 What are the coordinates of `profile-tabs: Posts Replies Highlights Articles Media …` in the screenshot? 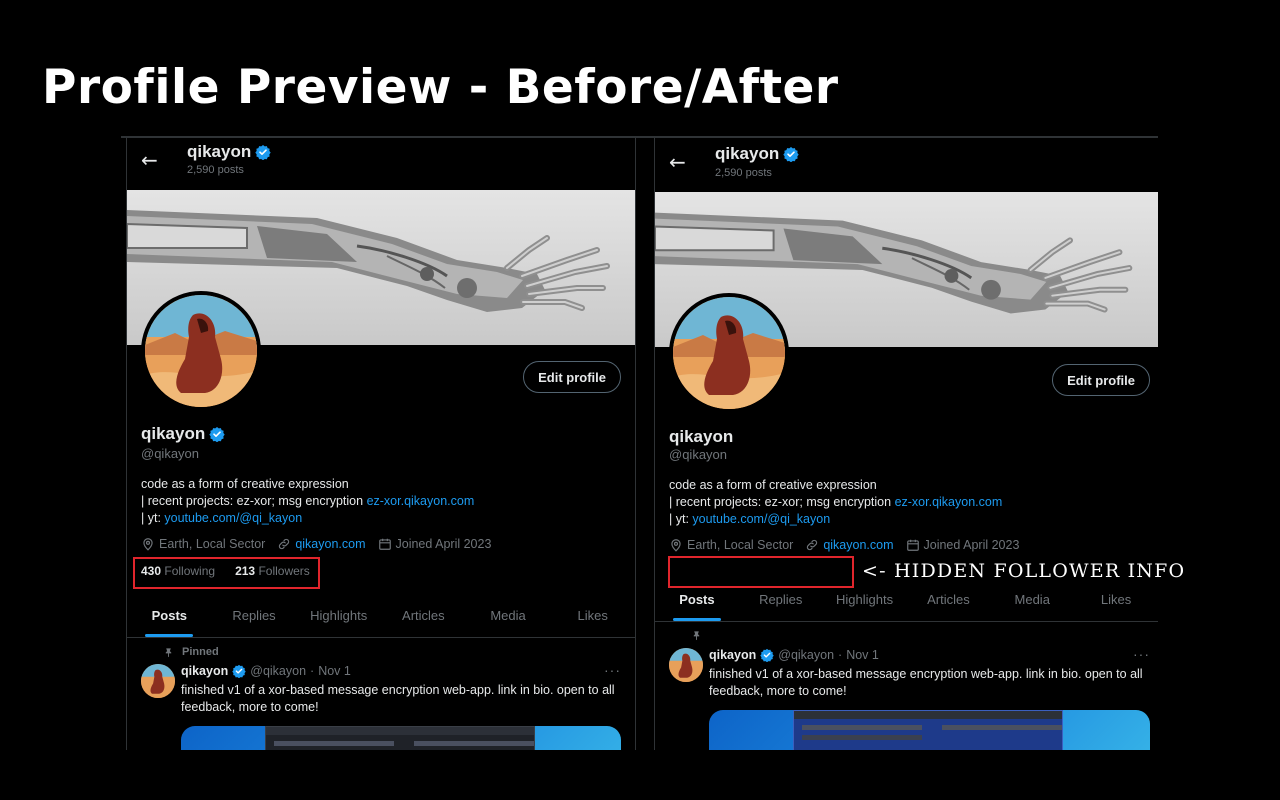 It's located at (381, 616).